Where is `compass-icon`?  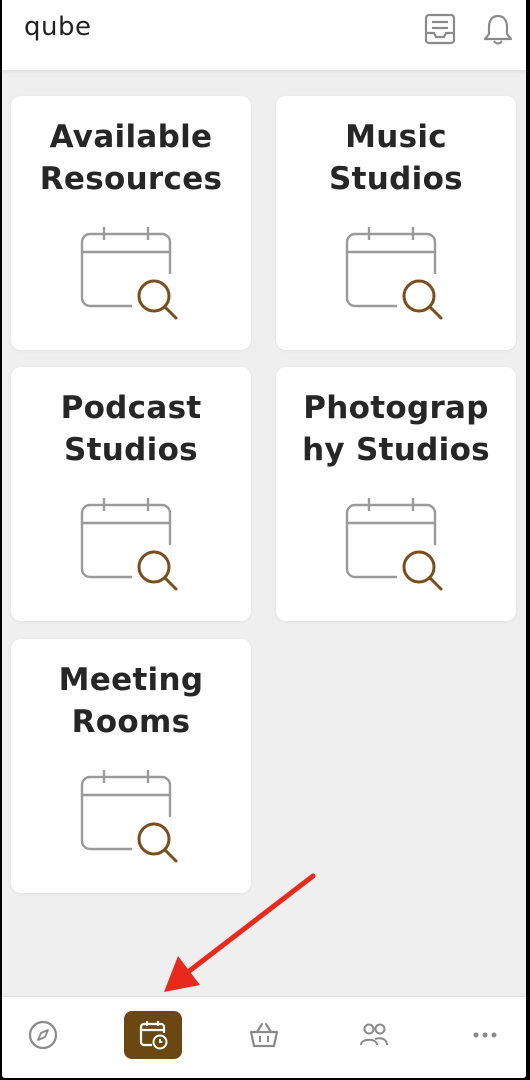
compass-icon is located at coordinates (43, 1035).